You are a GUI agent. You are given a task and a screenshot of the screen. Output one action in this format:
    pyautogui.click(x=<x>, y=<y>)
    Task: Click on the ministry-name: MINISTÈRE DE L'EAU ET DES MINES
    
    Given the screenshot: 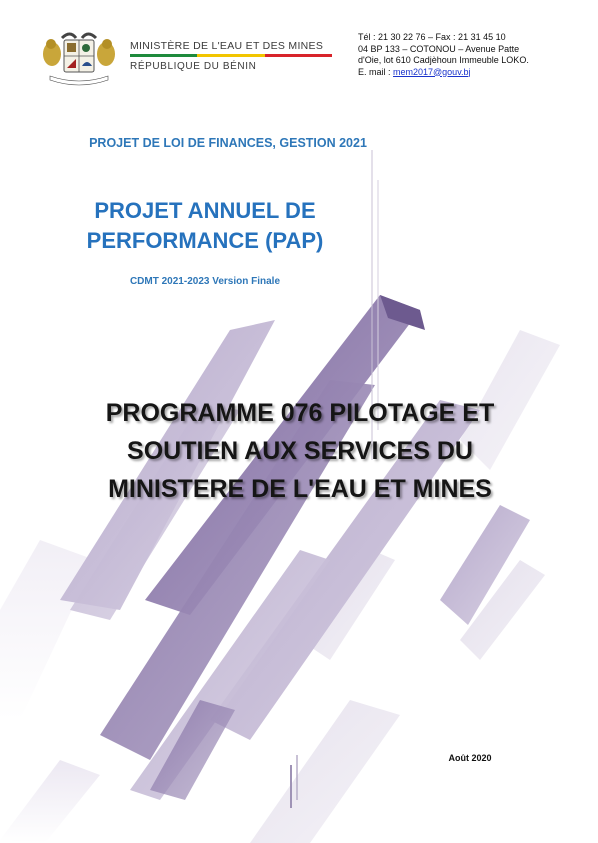 What is the action you would take?
    pyautogui.click(x=227, y=46)
    